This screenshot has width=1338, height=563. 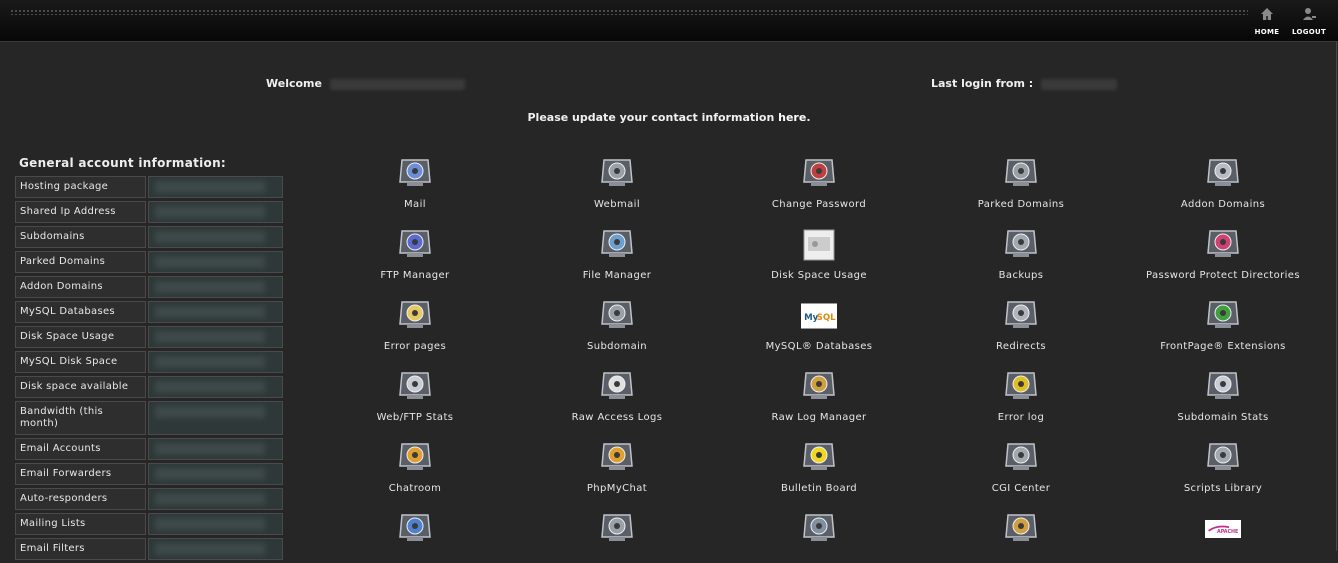 What do you see at coordinates (617, 316) in the screenshot?
I see `subdomain-icon` at bounding box center [617, 316].